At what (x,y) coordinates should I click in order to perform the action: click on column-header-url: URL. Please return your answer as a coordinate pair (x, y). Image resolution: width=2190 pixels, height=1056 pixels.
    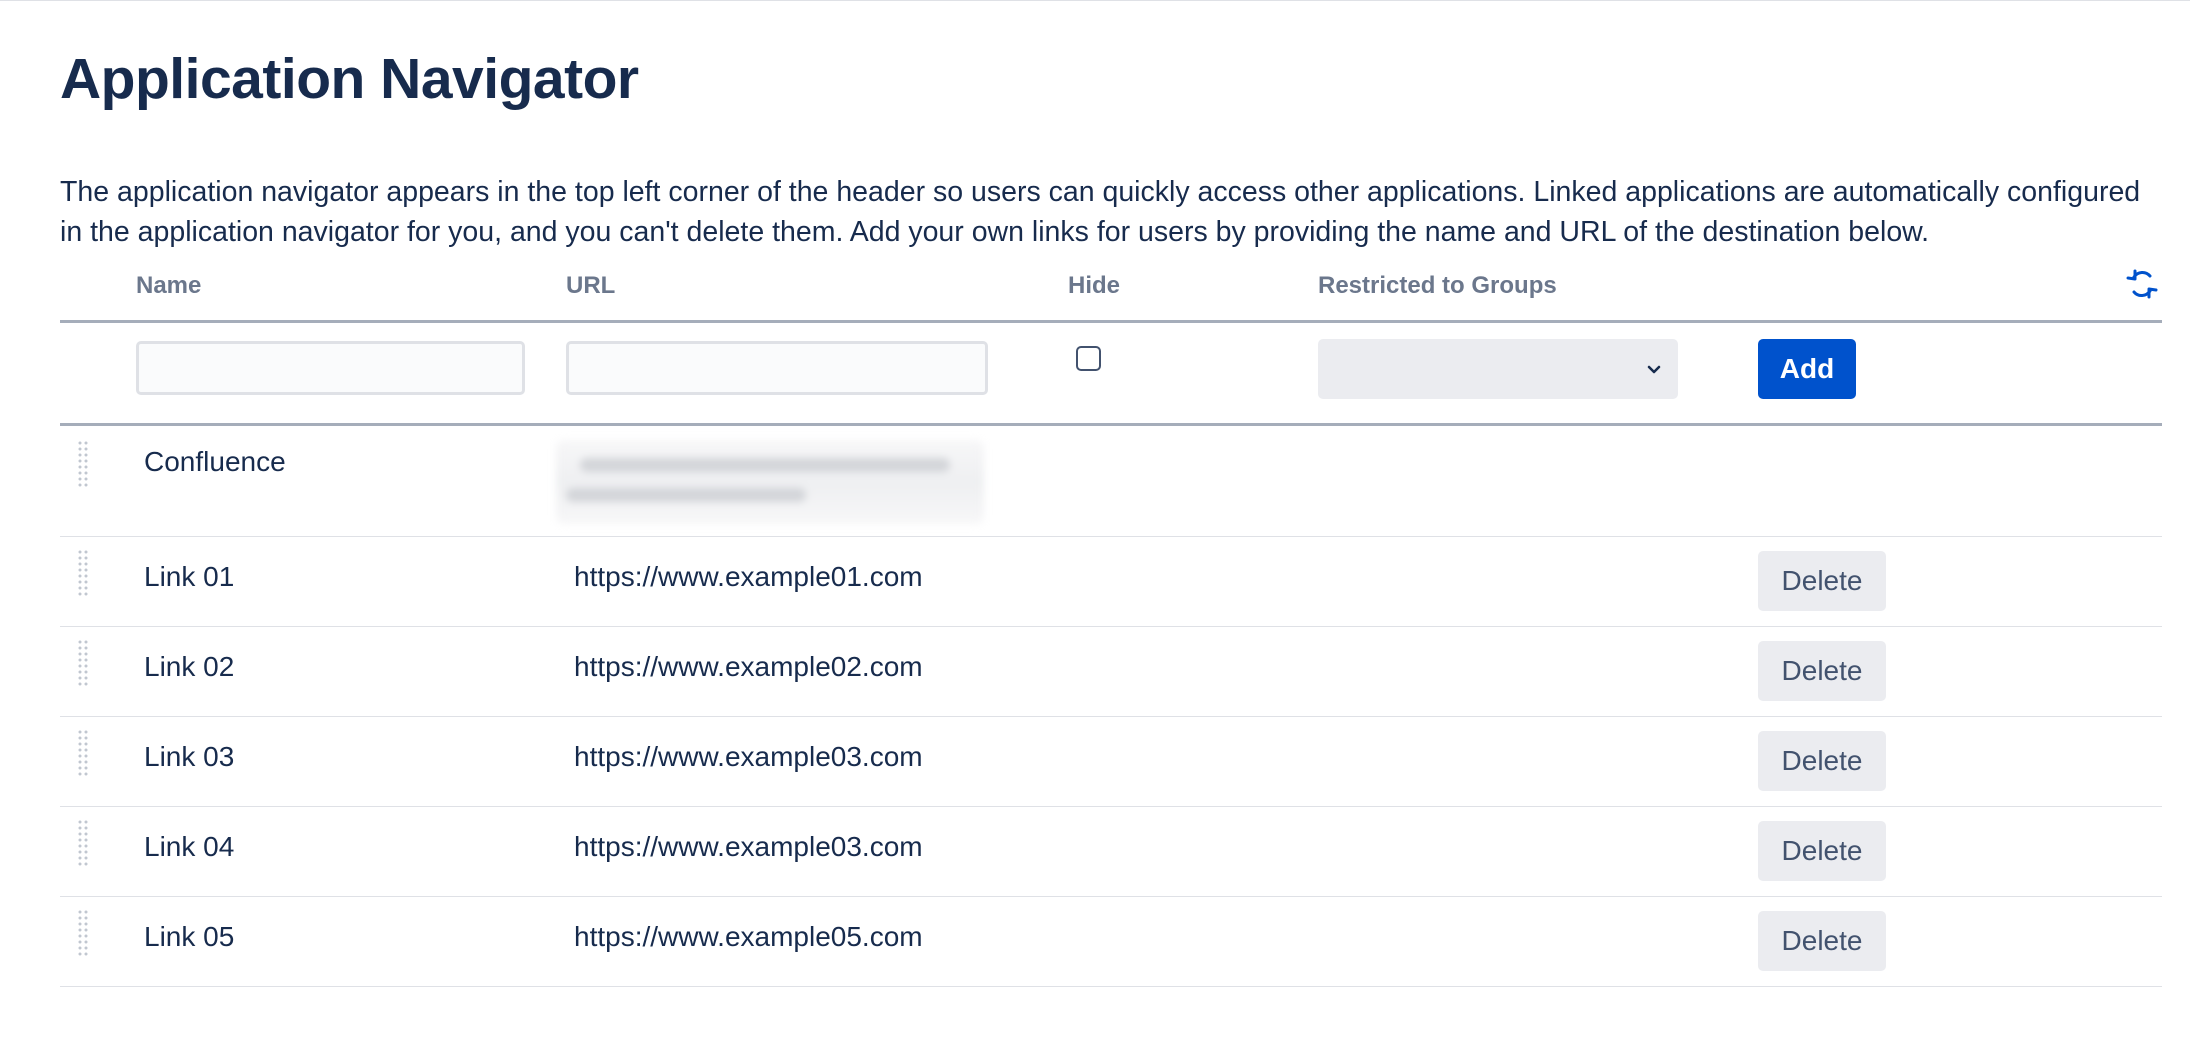
    Looking at the image, I should click on (591, 285).